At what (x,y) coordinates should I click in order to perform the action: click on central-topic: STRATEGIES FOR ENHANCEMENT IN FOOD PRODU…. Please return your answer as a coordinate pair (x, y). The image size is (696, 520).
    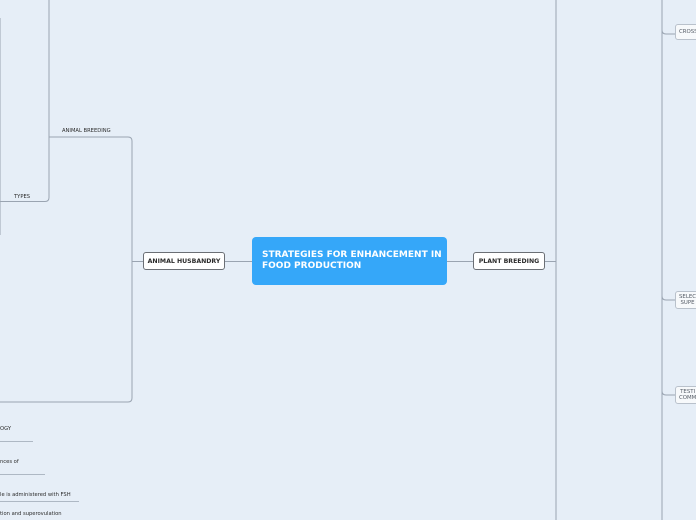
    Looking at the image, I should click on (349, 261).